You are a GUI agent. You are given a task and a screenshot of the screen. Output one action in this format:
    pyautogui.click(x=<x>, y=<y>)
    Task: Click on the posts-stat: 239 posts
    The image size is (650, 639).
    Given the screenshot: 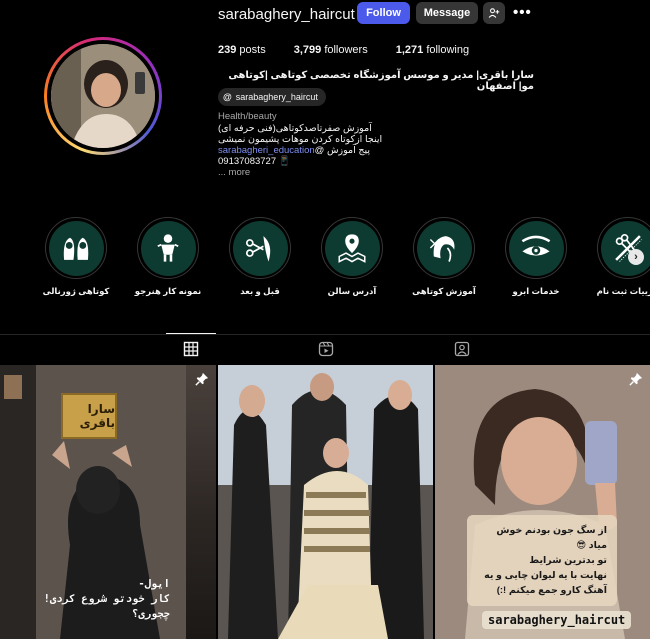 What is the action you would take?
    pyautogui.click(x=242, y=50)
    